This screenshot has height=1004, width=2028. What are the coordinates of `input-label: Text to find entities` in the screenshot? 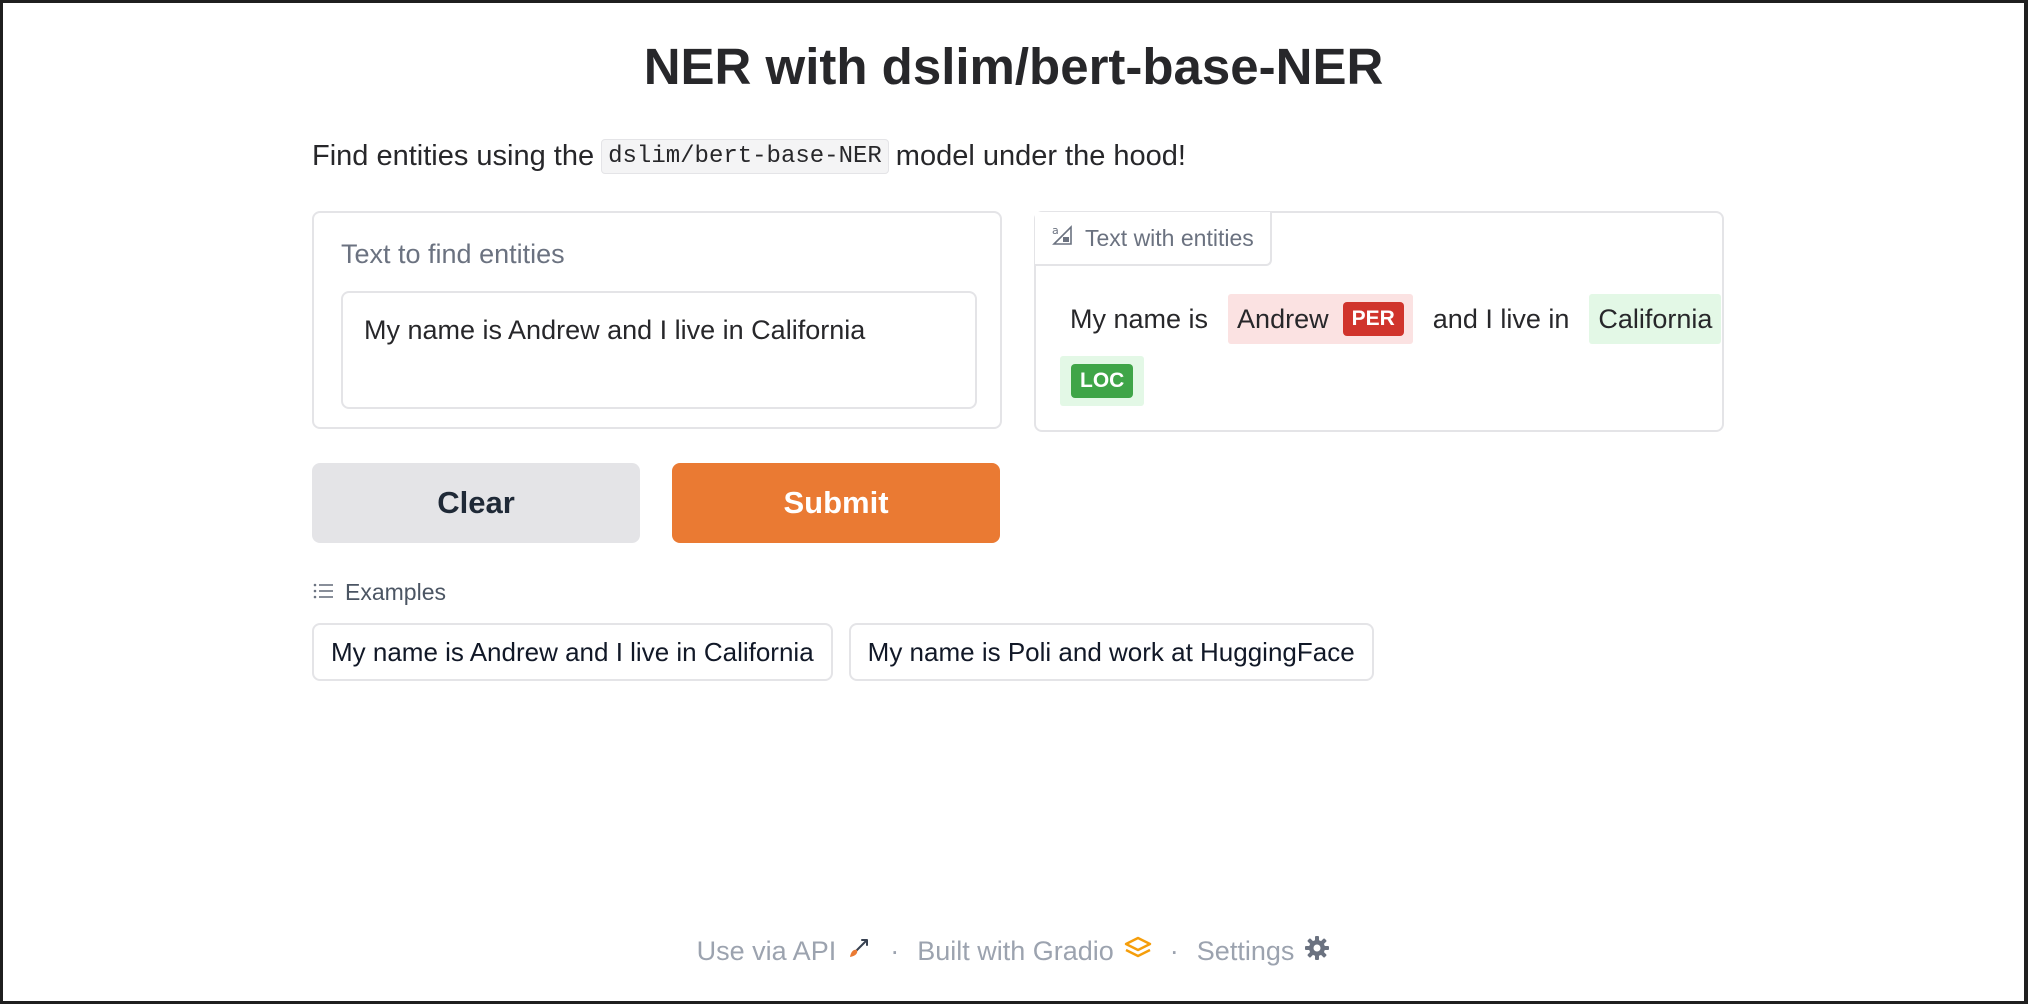 It's located at (453, 254).